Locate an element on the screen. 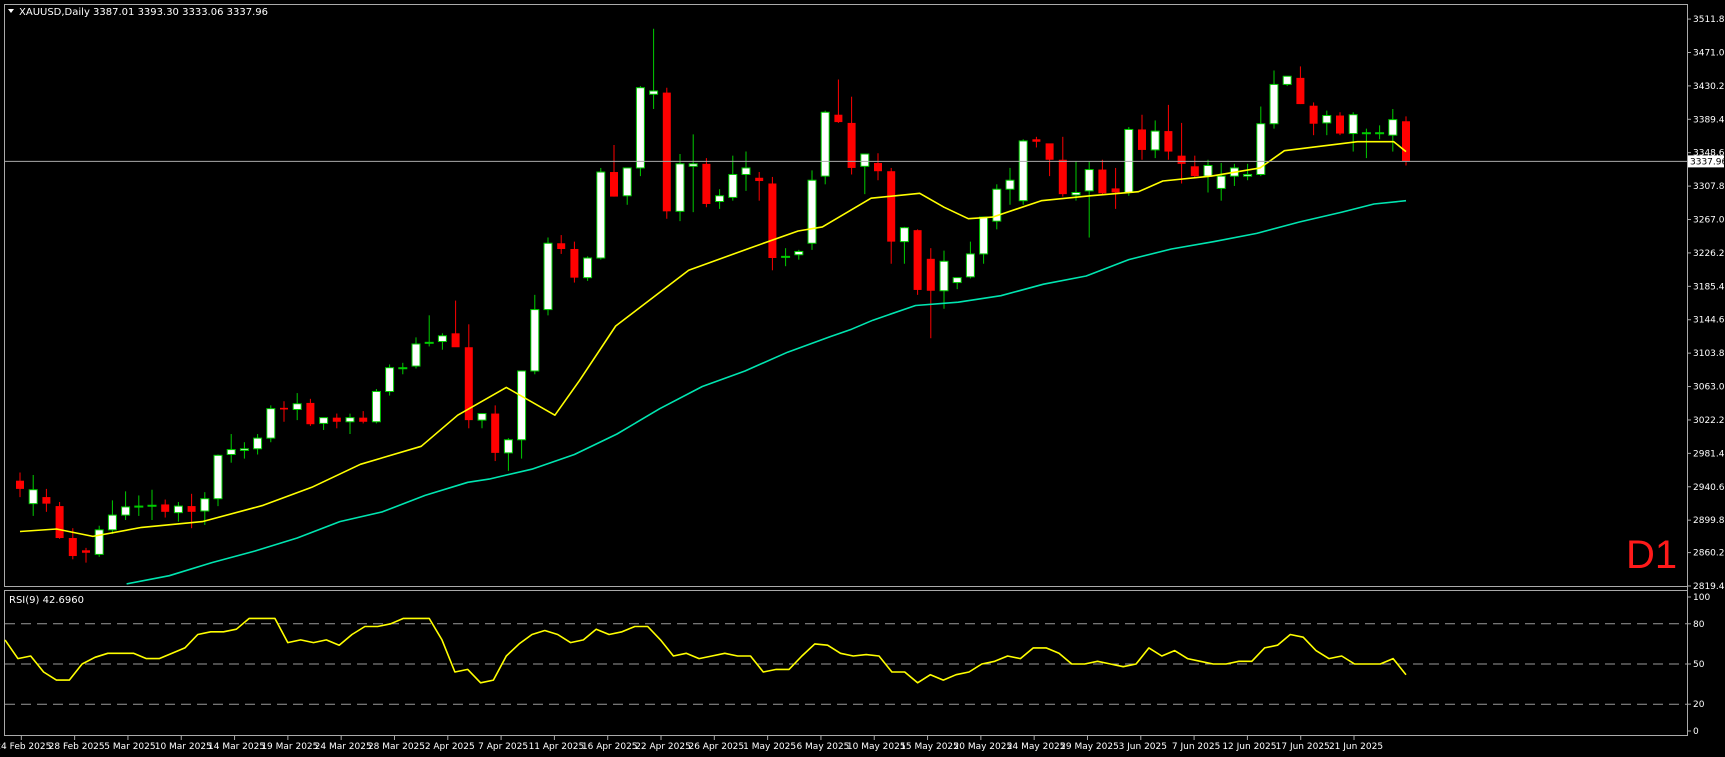 This screenshot has width=1725, height=757. rsi-axis: 100 80 50 20 0 is located at coordinates (1698, 665).